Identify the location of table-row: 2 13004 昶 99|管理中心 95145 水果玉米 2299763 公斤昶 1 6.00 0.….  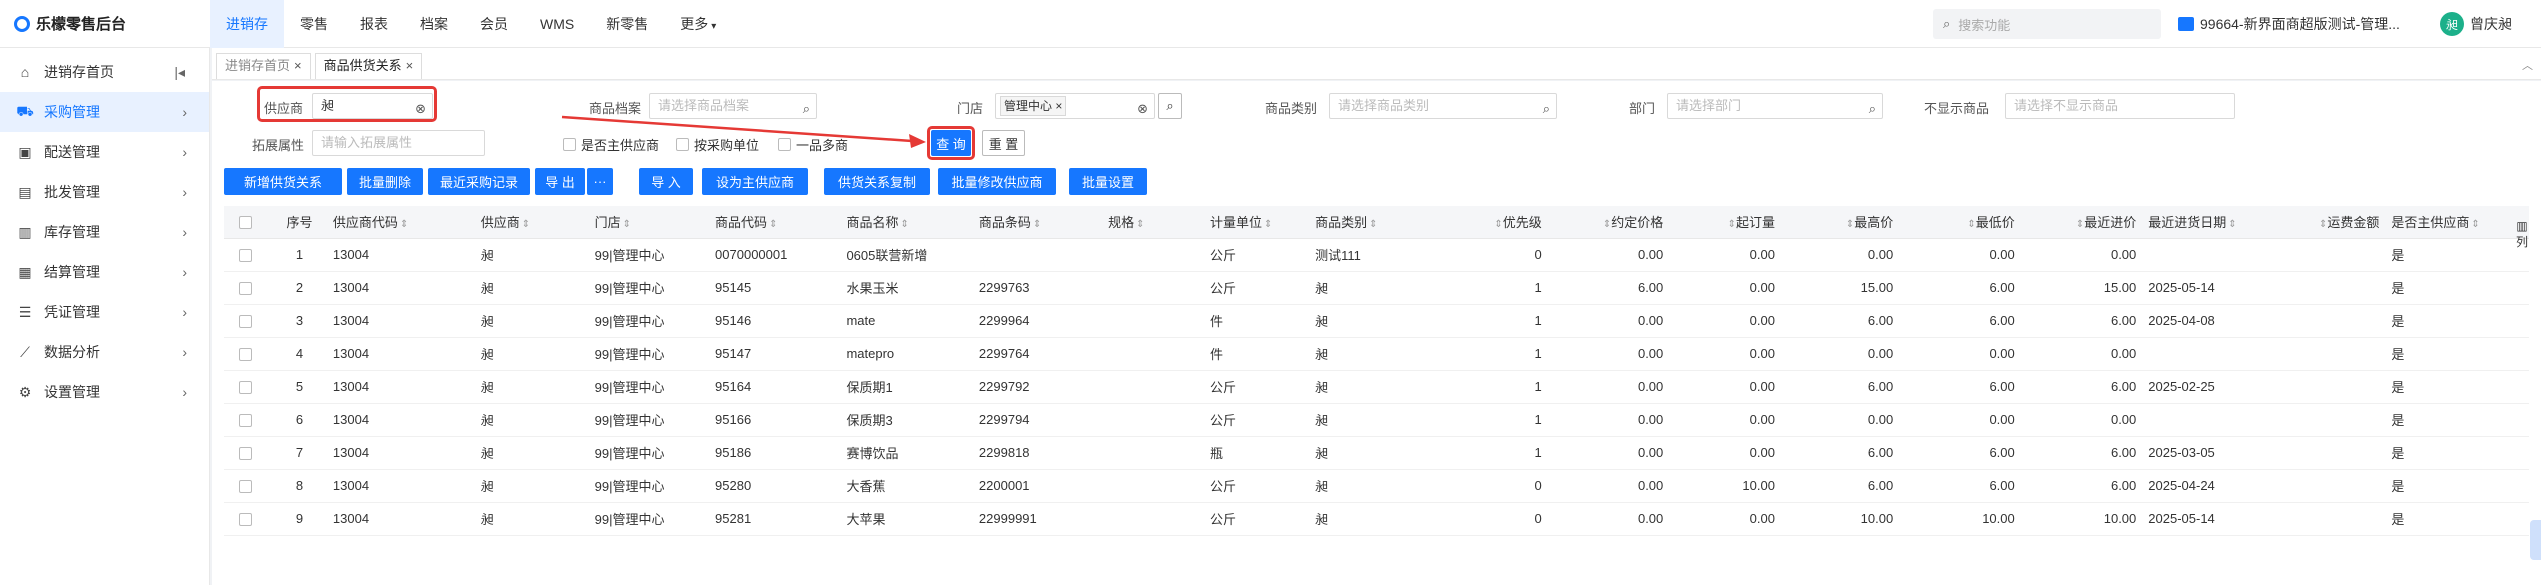
(1376, 288).